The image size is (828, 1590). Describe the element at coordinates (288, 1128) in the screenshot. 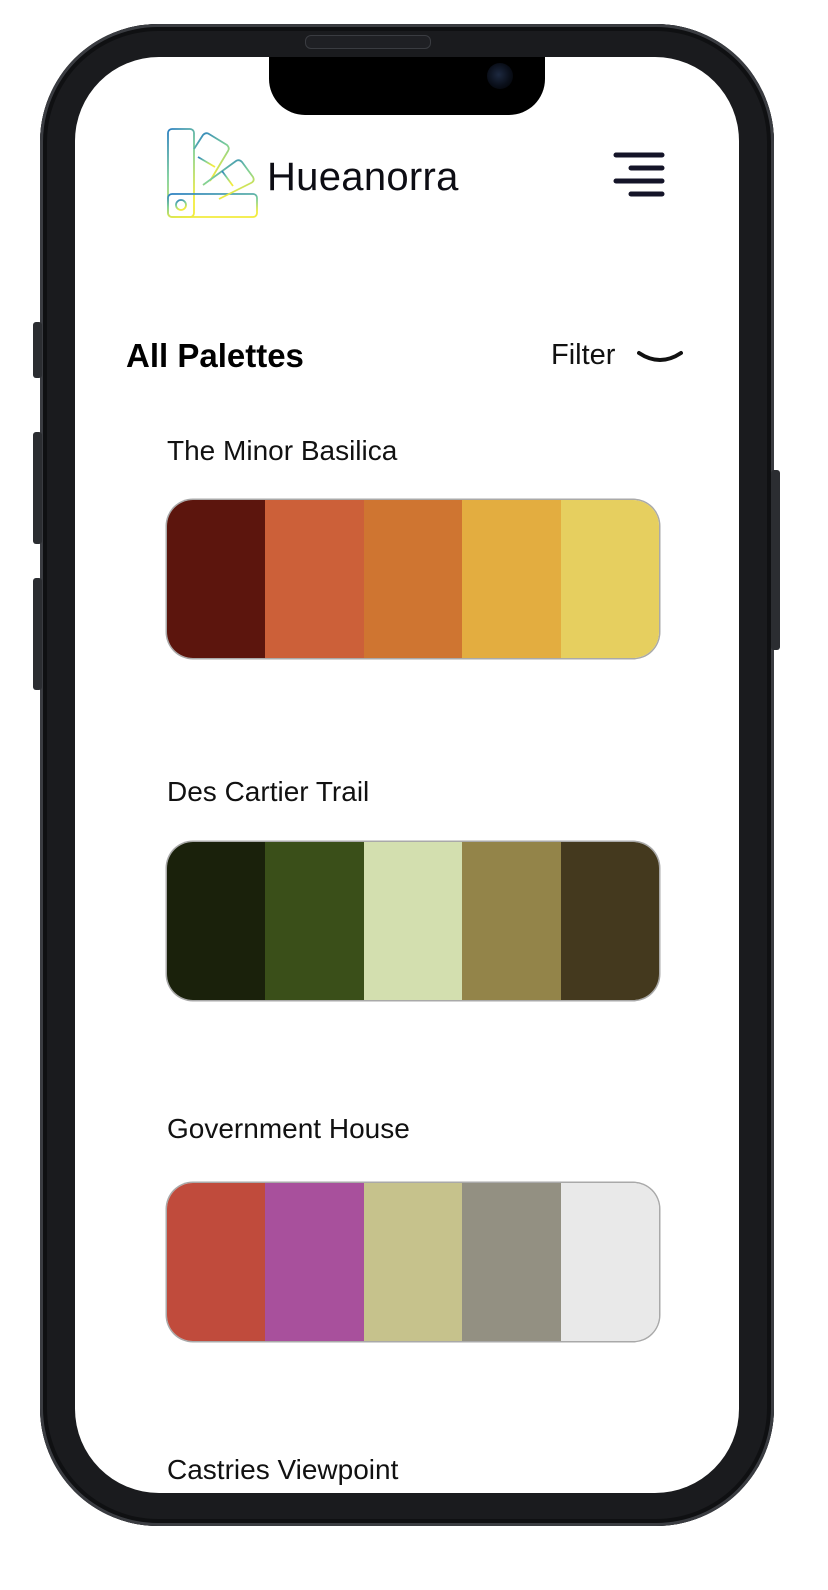

I see `palette-name: Government House` at that location.